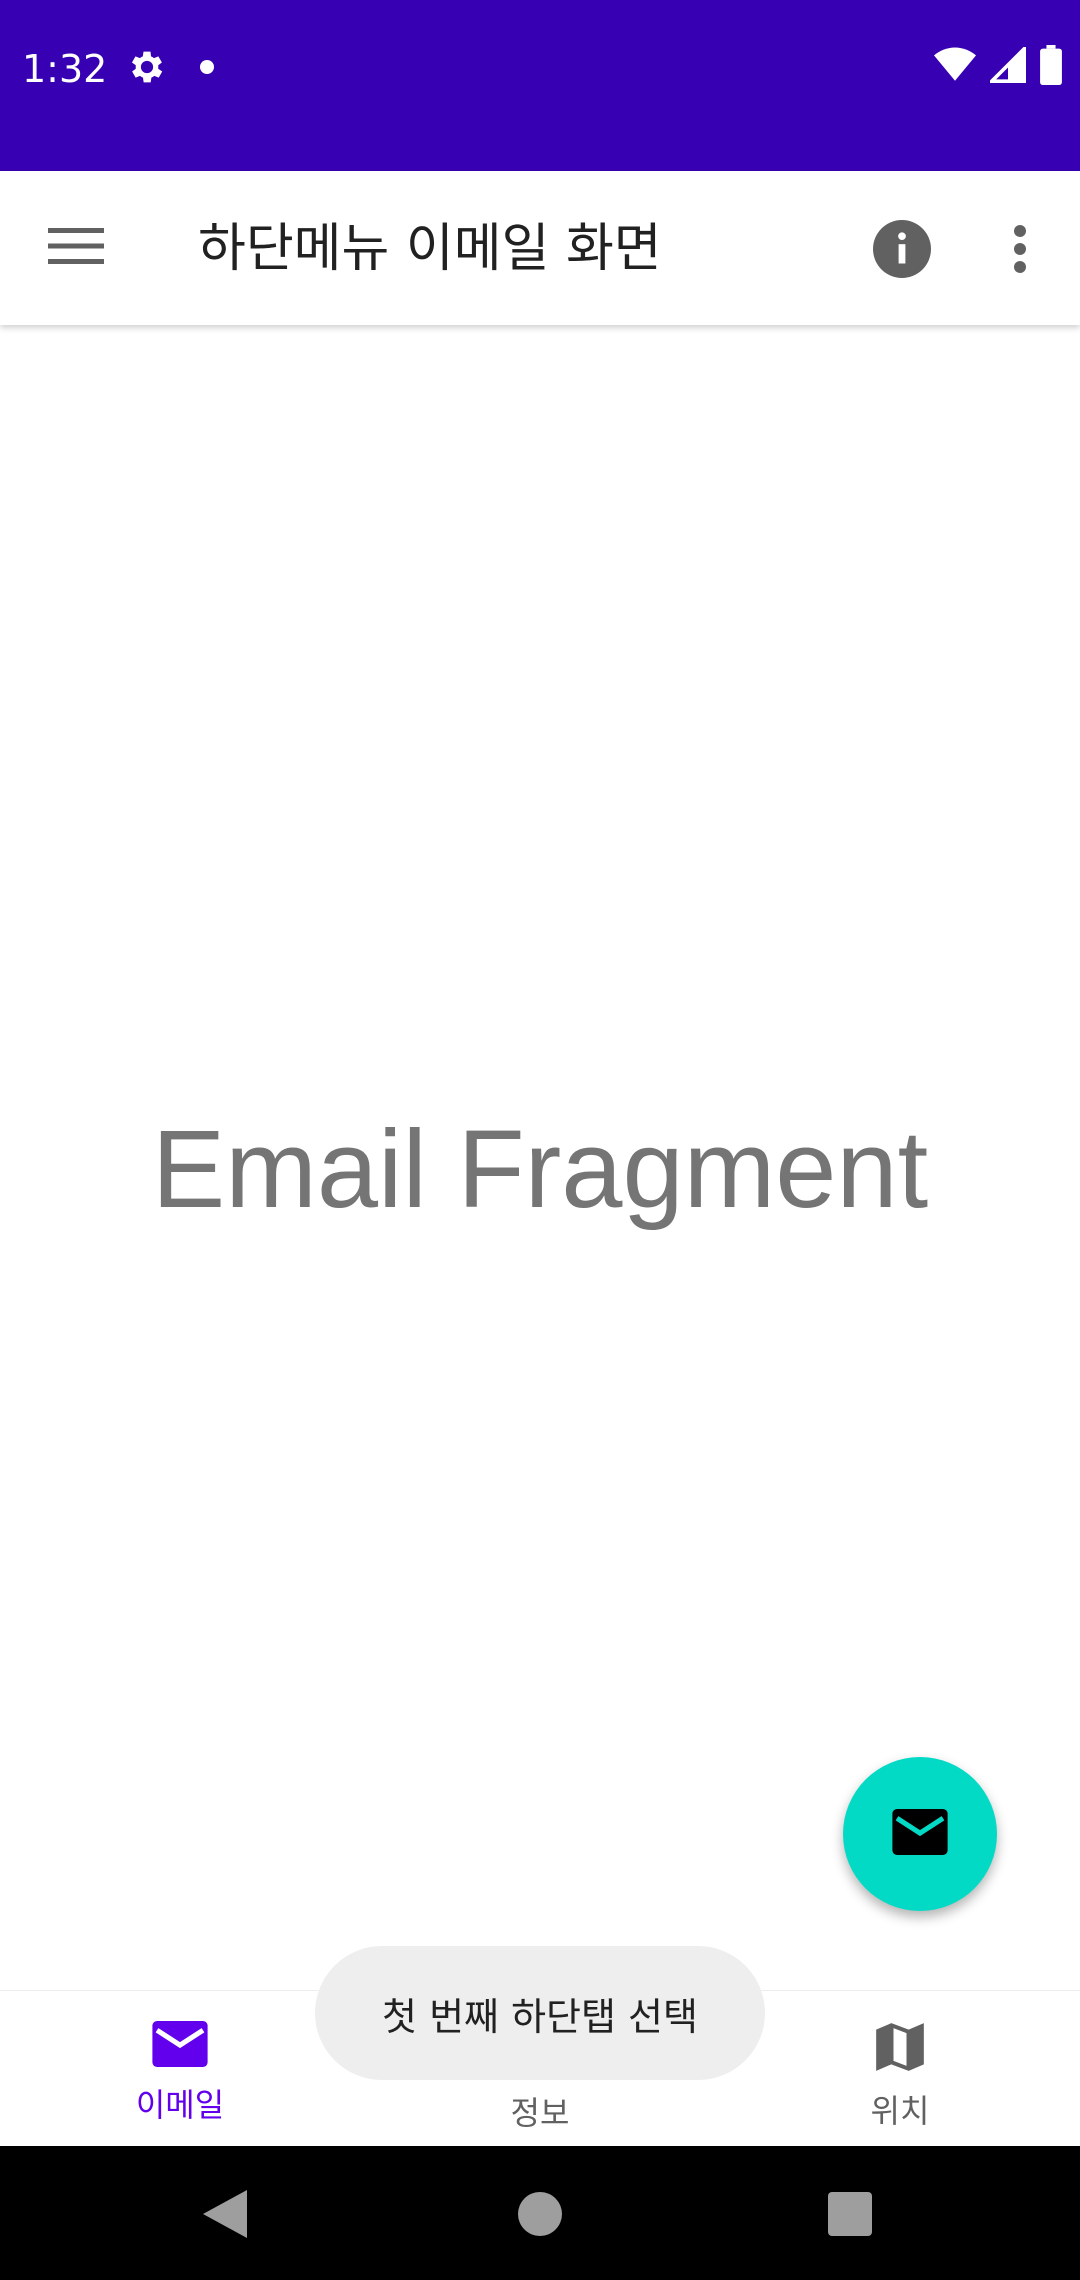  I want to click on toast-text: 첫 번째 하단탭 선택, so click(540, 2016).